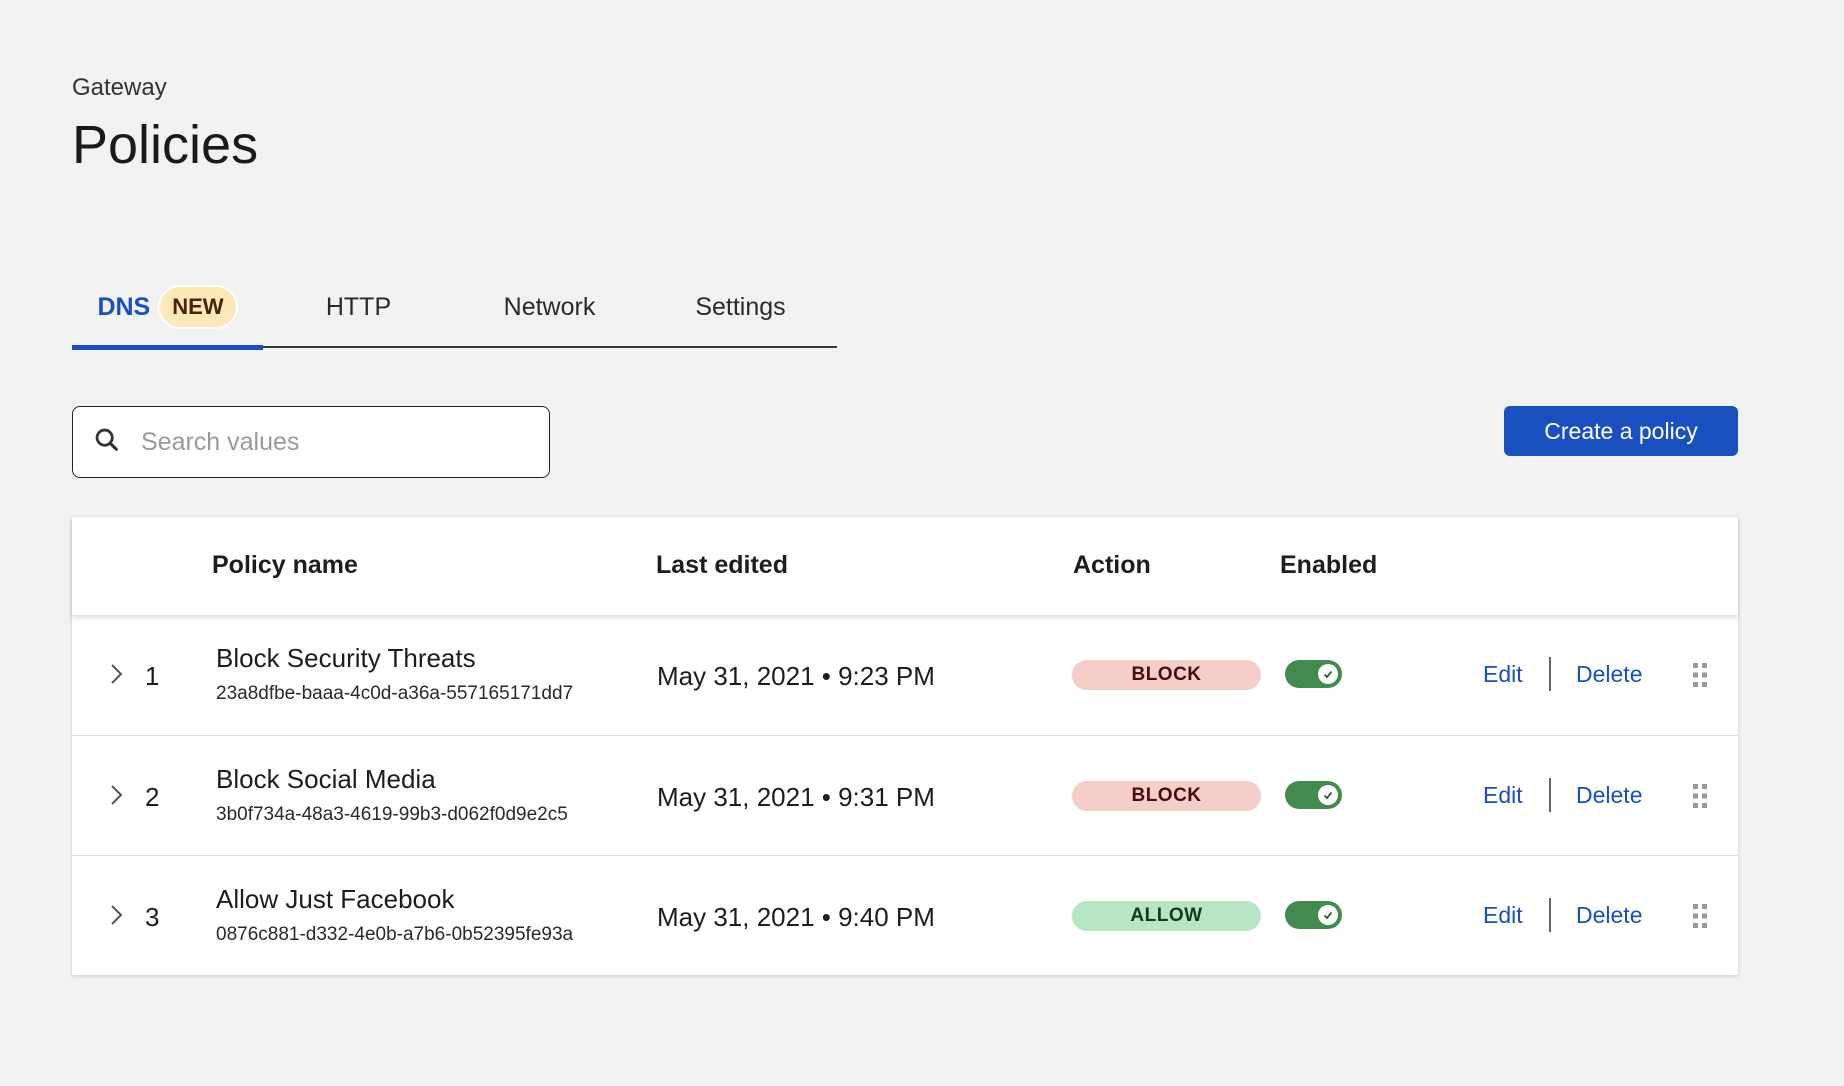 The width and height of the screenshot is (1844, 1086). I want to click on search-box, so click(311, 442).